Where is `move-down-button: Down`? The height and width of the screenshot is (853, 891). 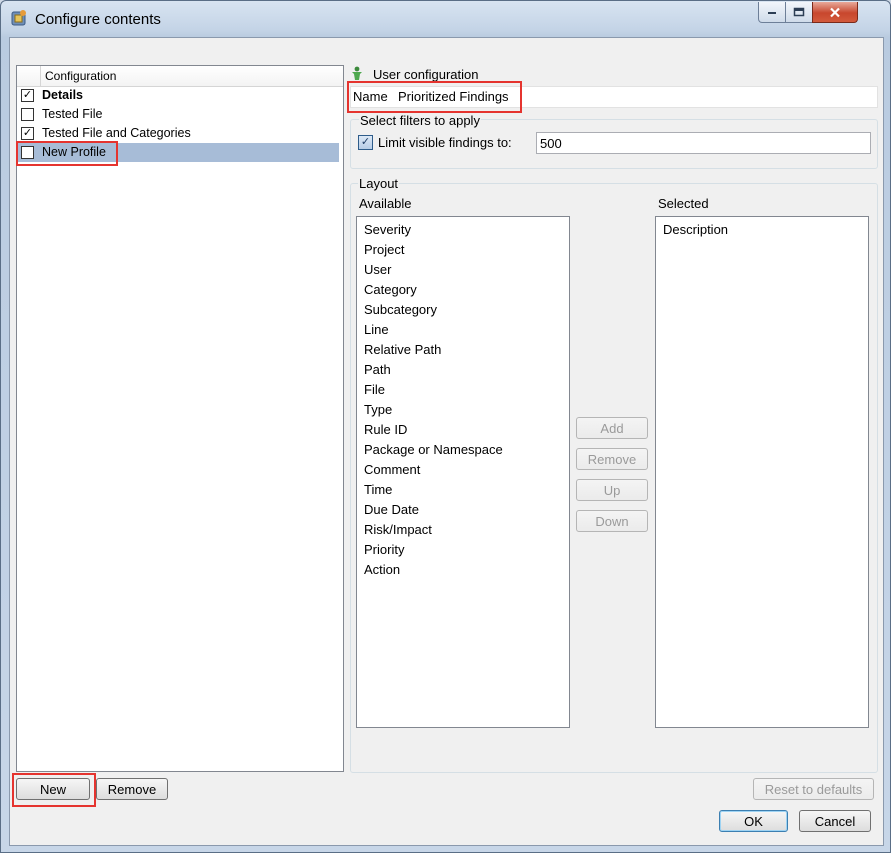 move-down-button: Down is located at coordinates (612, 521).